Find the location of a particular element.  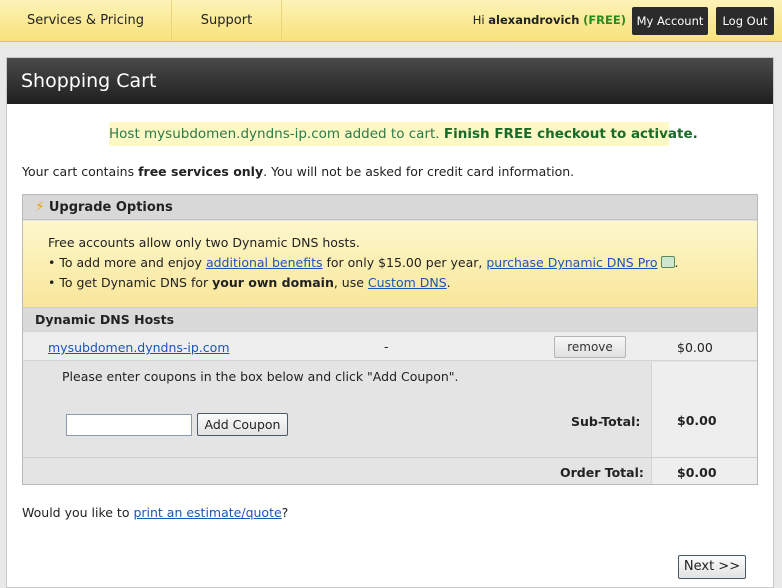

host-price: $0.00 is located at coordinates (695, 347).